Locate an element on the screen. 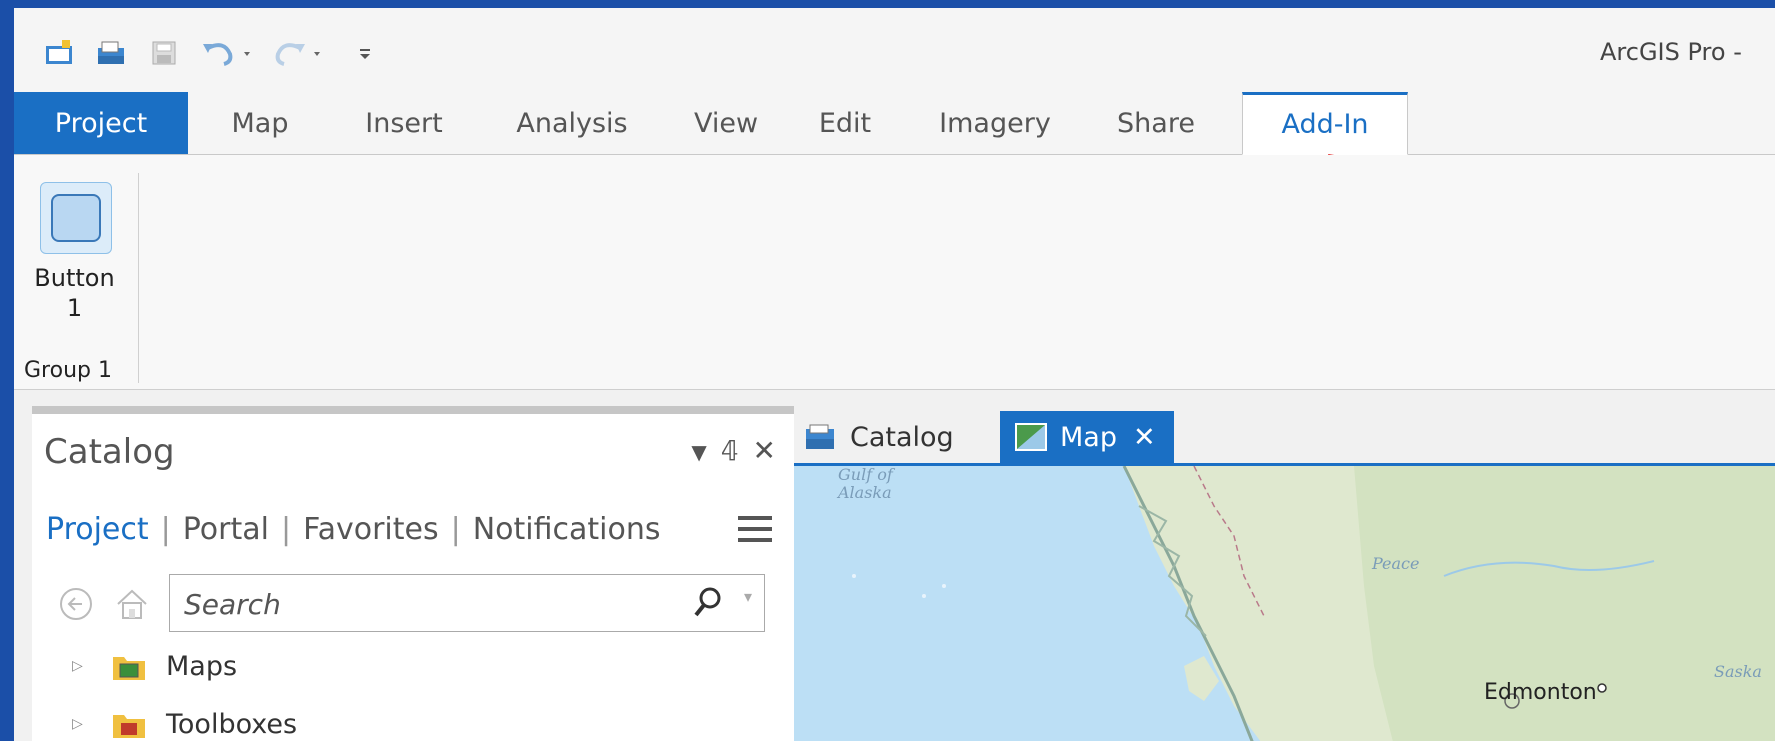 The height and width of the screenshot is (741, 1775). pane-controls: ▼ 𝟜 ✕ is located at coordinates (733, 450).